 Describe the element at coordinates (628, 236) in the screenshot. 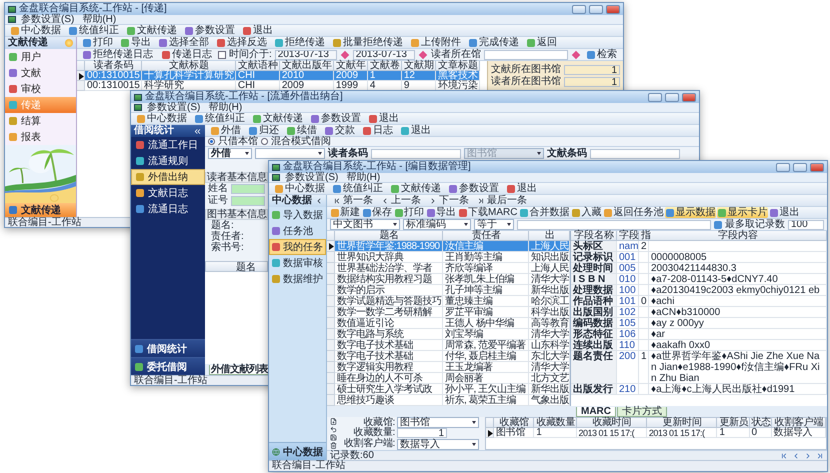

I see `column-header: 字段` at that location.